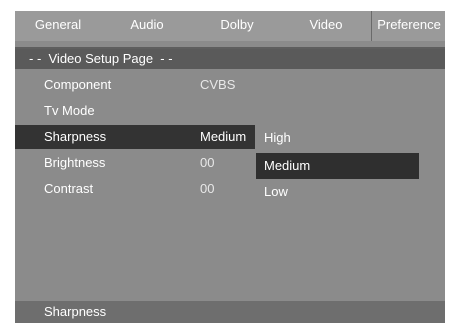  Describe the element at coordinates (135, 111) in the screenshot. I see `setting-row-tv-mode: Tv Mode` at that location.